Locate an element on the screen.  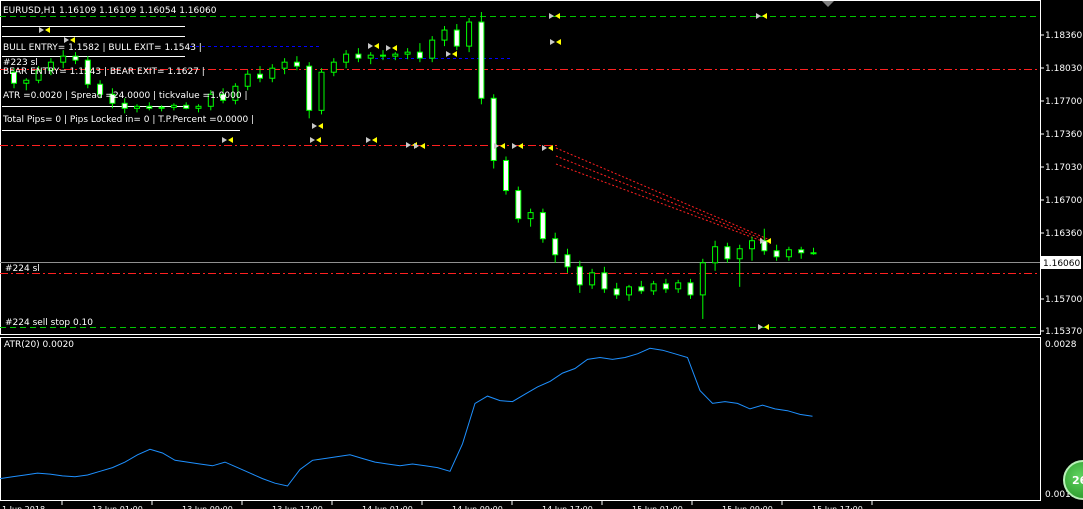
time-label: 13 Jun 09:00 is located at coordinates (207, 507).